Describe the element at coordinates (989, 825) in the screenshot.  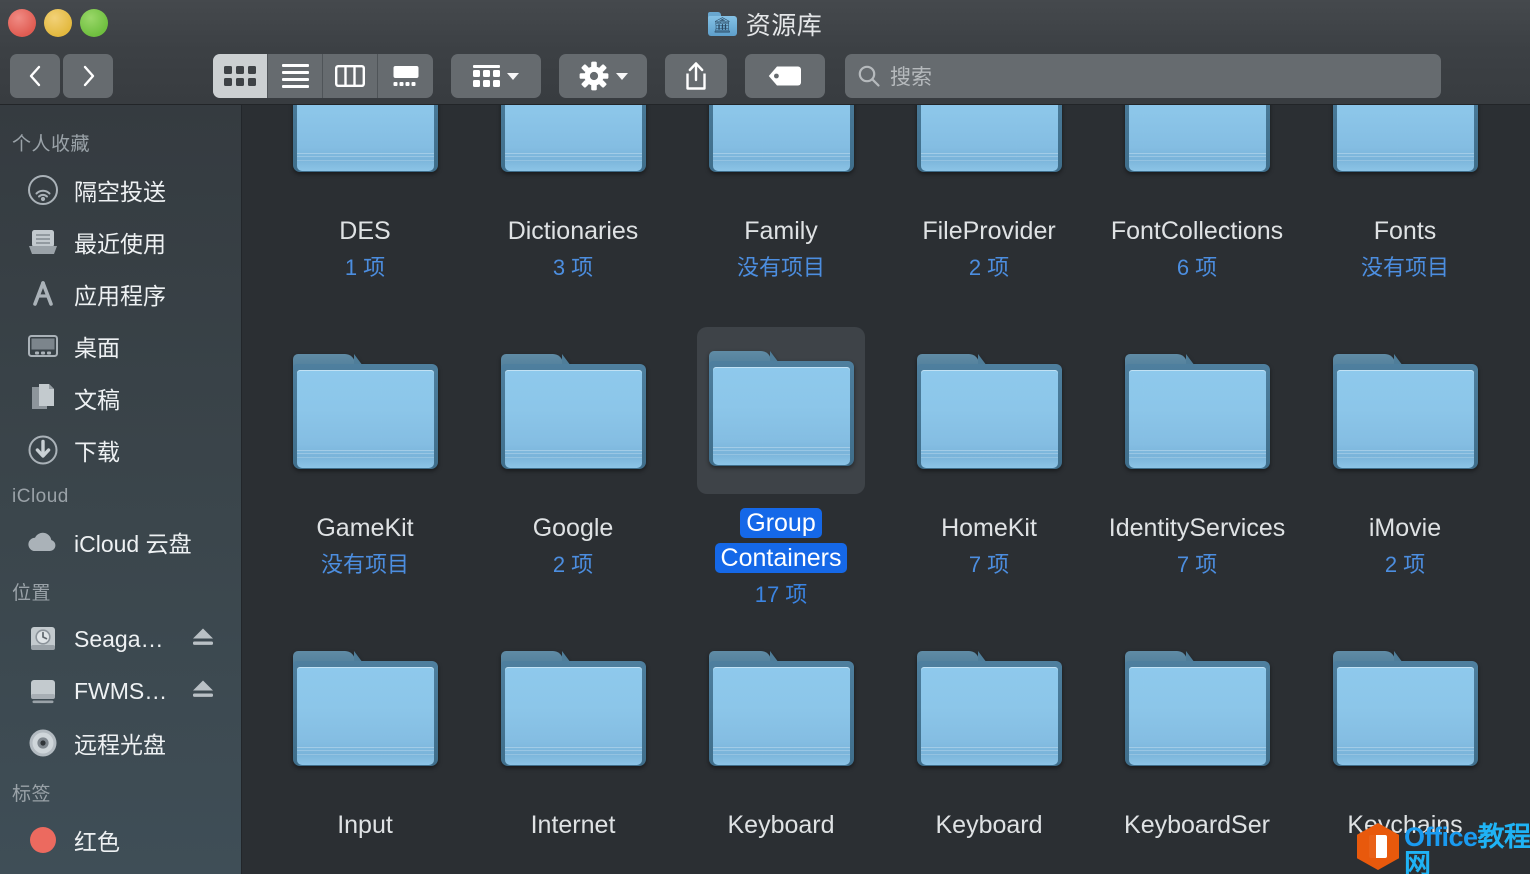
I see `folder-name: Keyboard` at that location.